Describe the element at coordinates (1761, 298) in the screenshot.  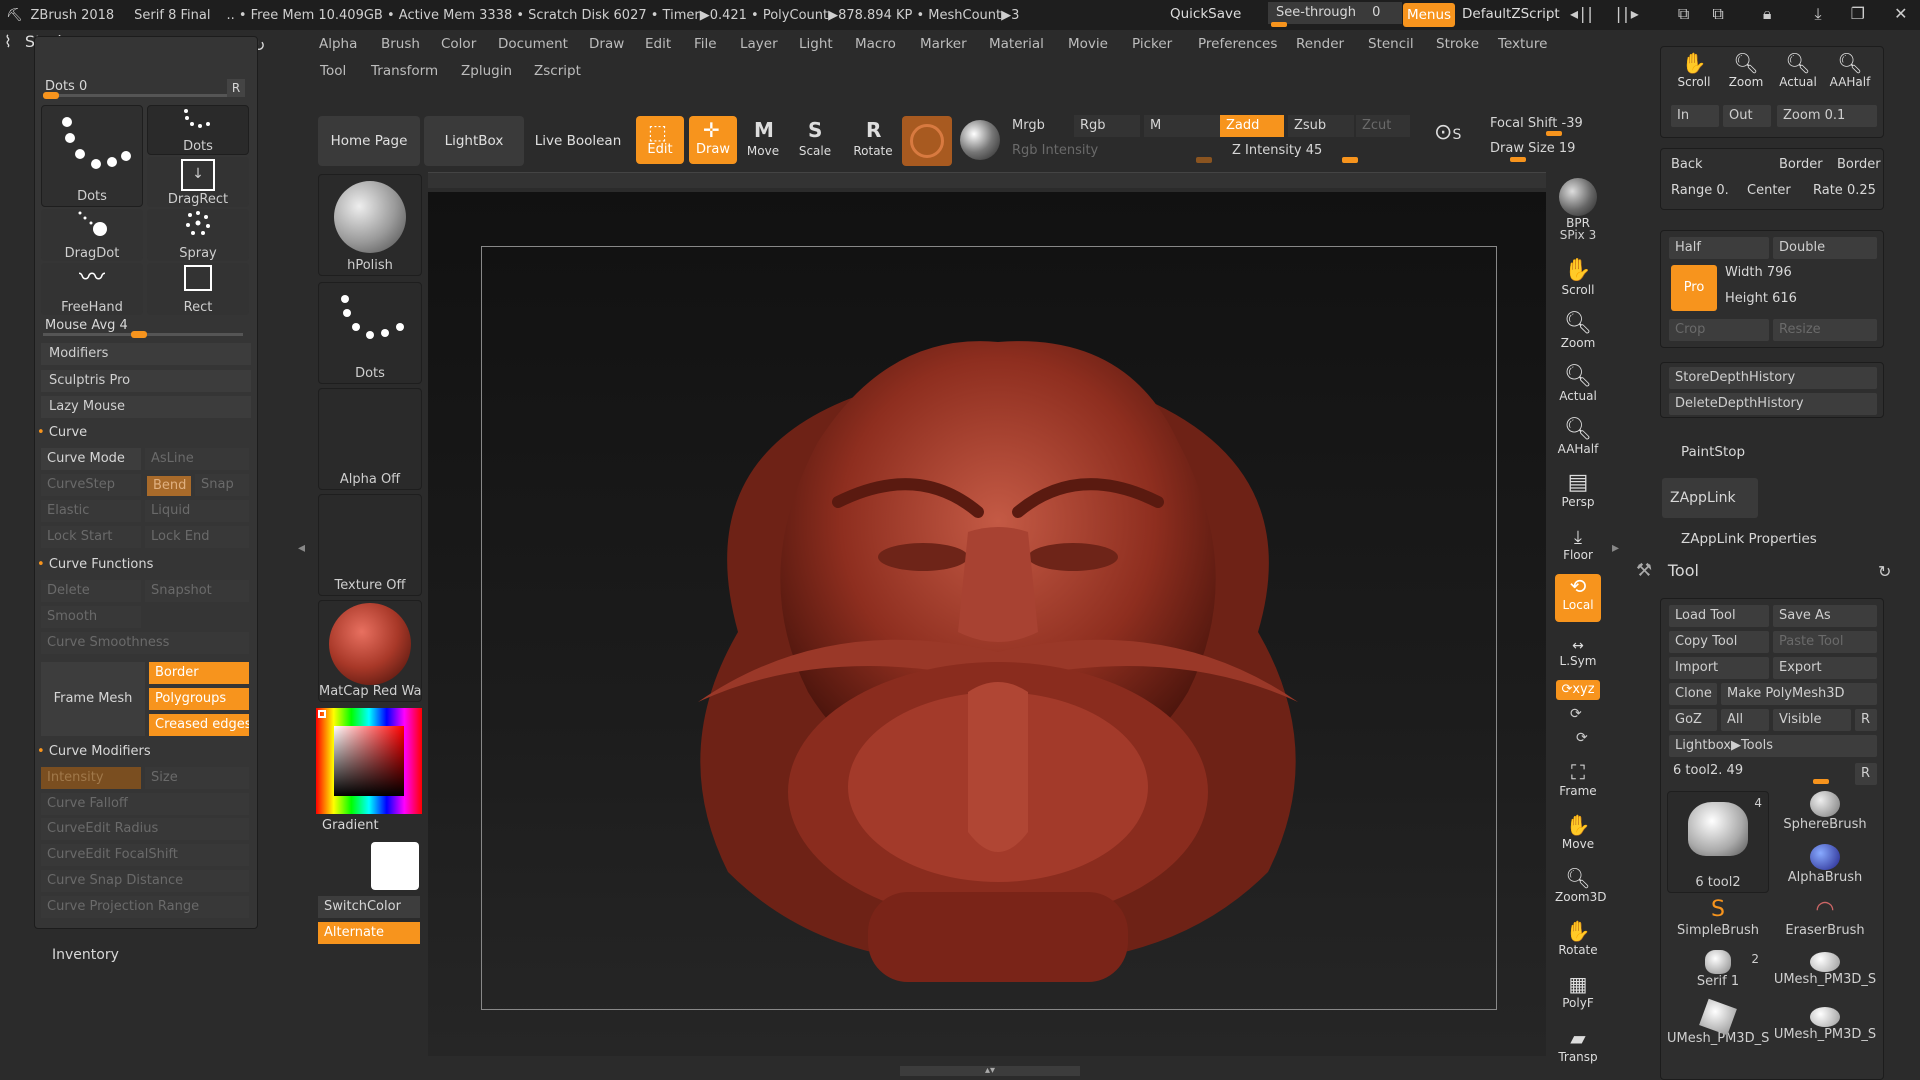
I see `height-slider: Height 616` at that location.